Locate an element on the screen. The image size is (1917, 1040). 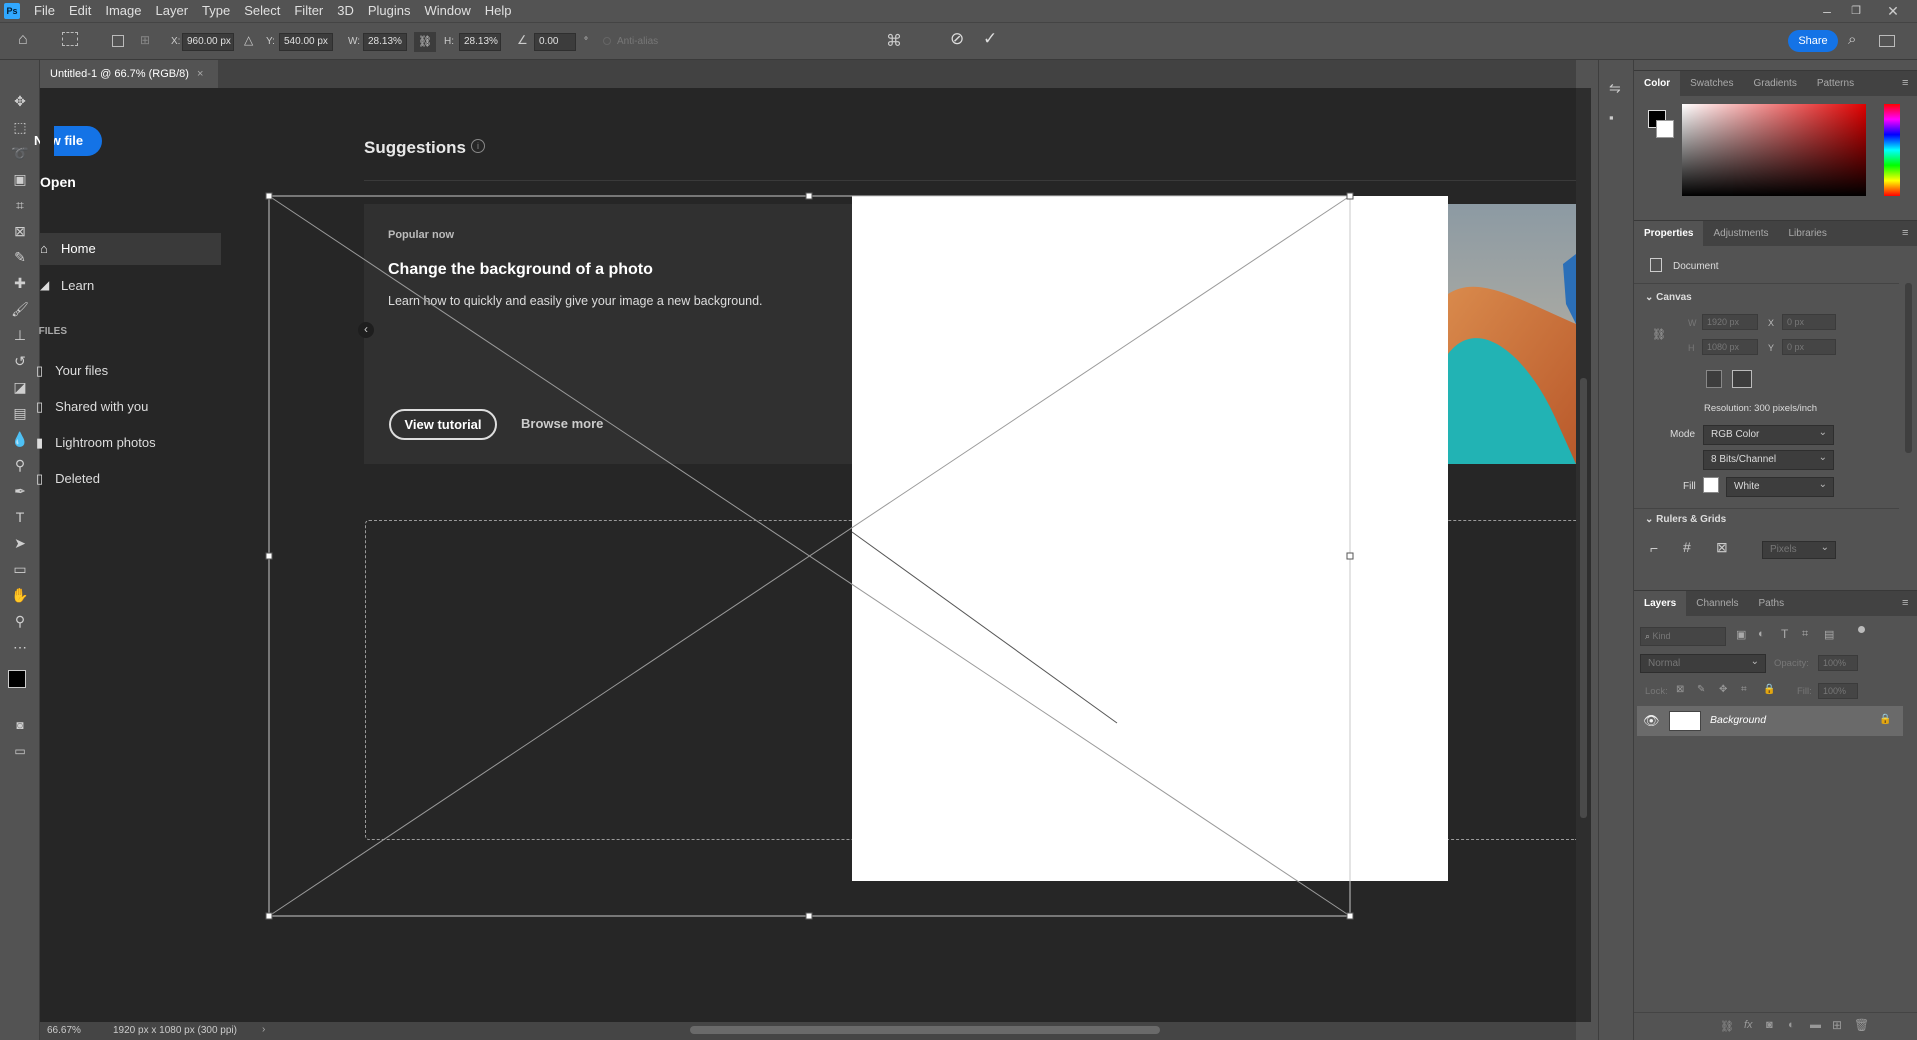
history-icon: ⇋ is located at coordinates (1615, 88).